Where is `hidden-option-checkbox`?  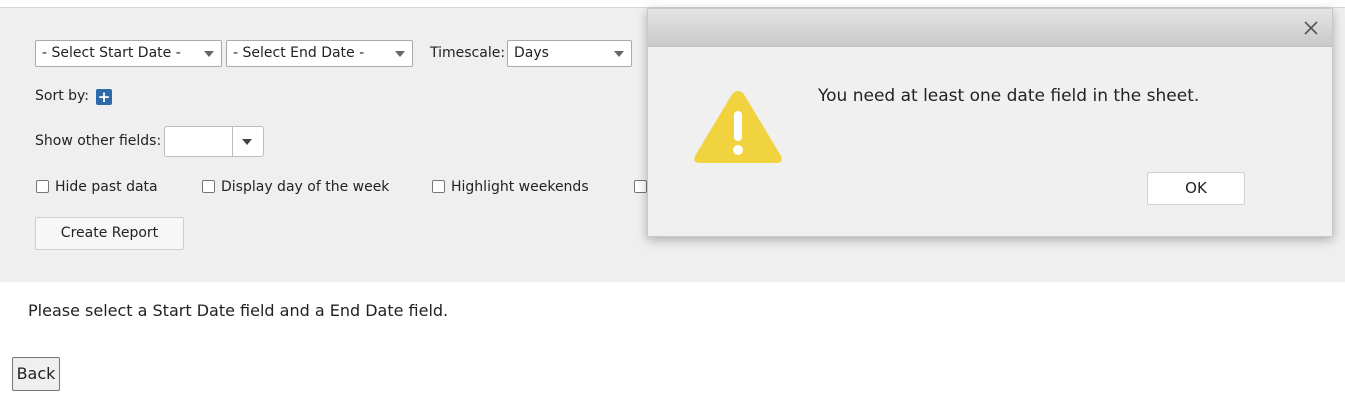
hidden-option-checkbox is located at coordinates (640, 186).